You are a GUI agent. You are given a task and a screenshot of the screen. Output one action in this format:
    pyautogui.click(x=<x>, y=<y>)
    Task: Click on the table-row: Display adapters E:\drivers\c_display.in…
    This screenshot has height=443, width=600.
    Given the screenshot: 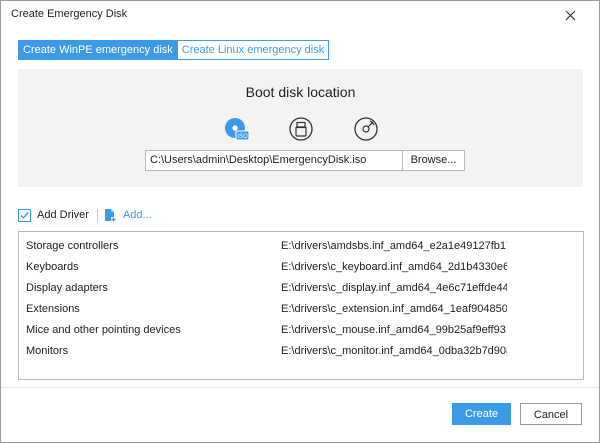 What is the action you would take?
    pyautogui.click(x=301, y=286)
    